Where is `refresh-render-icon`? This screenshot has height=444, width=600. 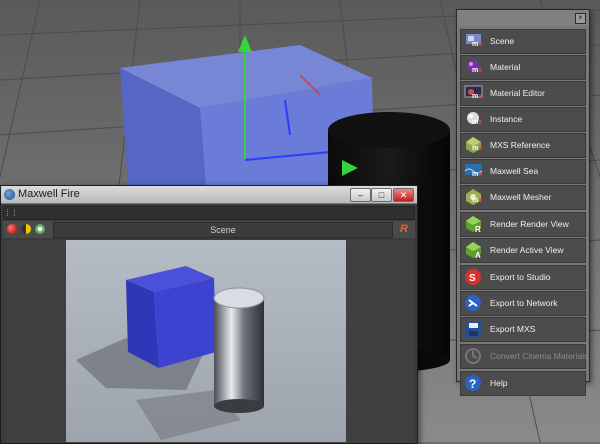 refresh-render-icon is located at coordinates (40, 229).